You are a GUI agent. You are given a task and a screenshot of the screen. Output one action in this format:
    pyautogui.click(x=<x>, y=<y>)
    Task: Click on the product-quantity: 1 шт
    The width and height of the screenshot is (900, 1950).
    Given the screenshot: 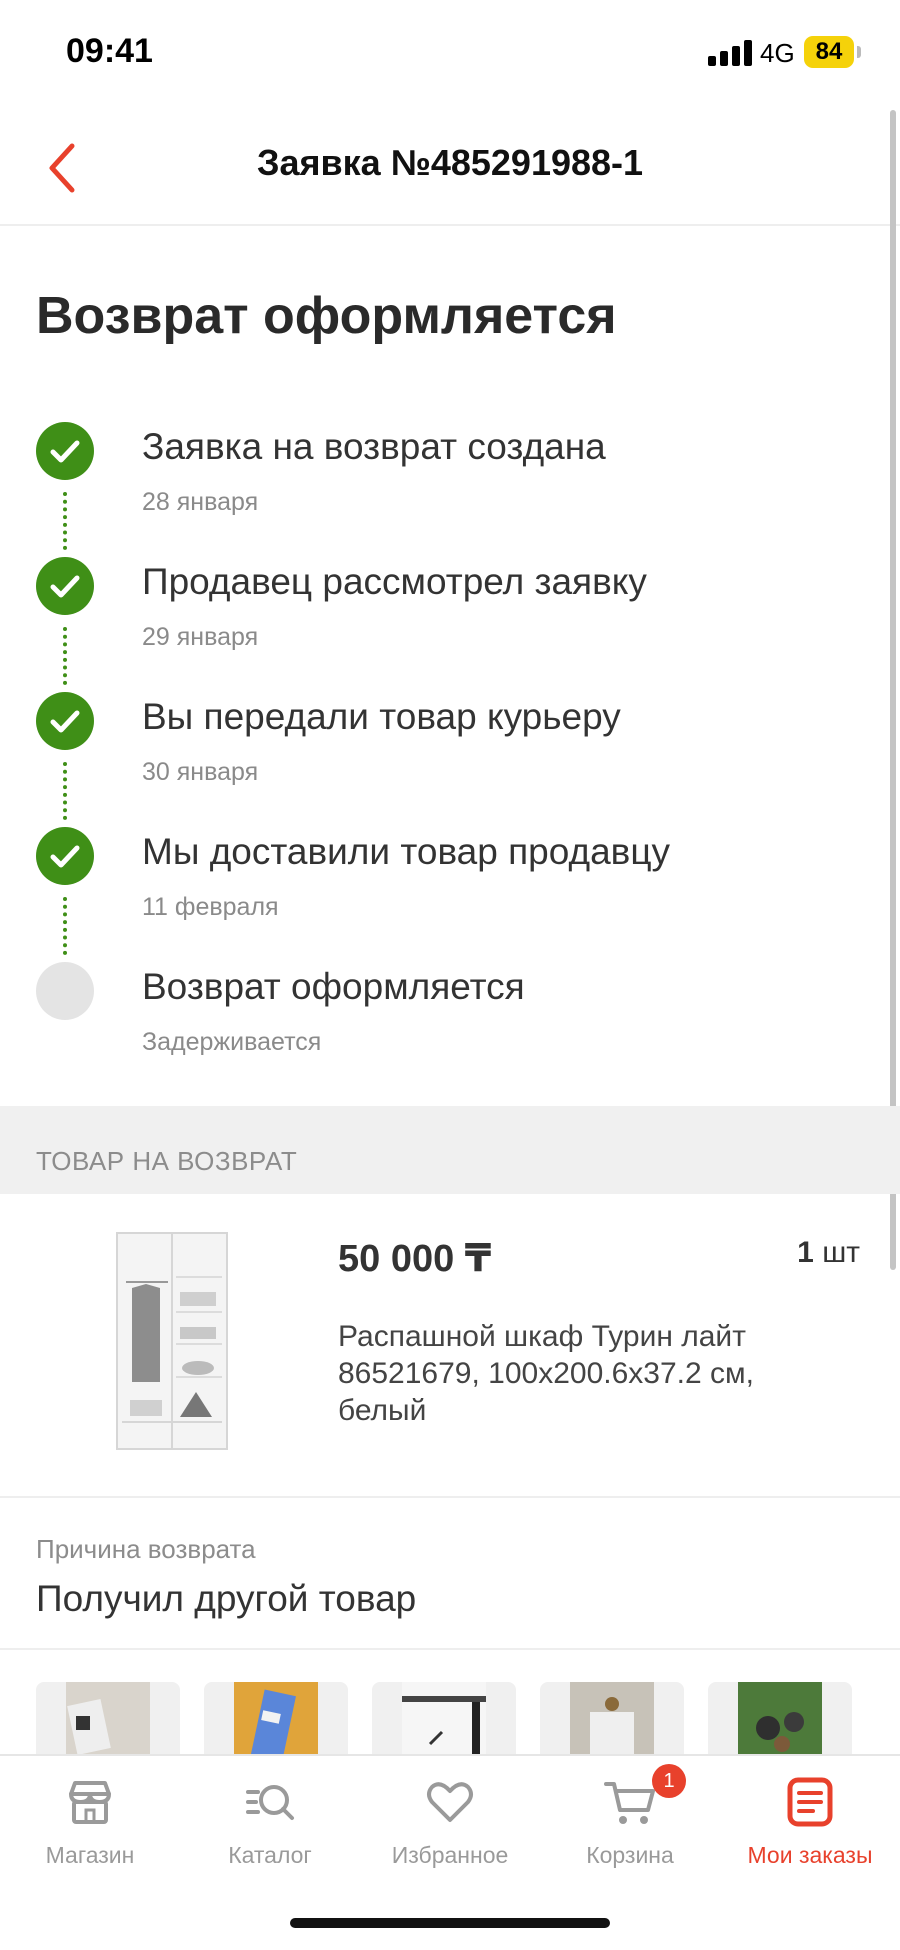 What is the action you would take?
    pyautogui.click(x=828, y=1253)
    